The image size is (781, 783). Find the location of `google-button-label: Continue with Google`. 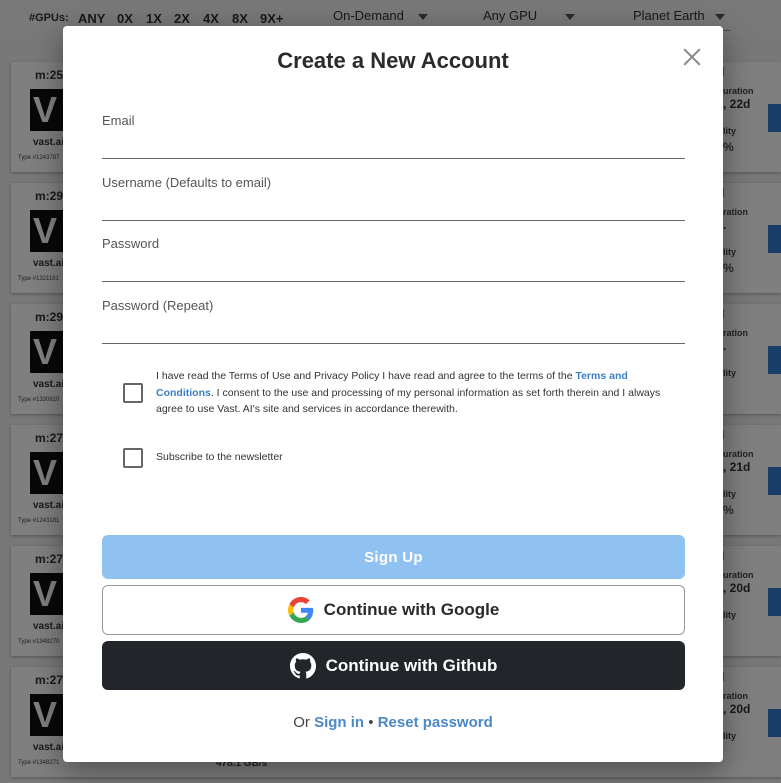

google-button-label: Continue with Google is located at coordinates (411, 609).